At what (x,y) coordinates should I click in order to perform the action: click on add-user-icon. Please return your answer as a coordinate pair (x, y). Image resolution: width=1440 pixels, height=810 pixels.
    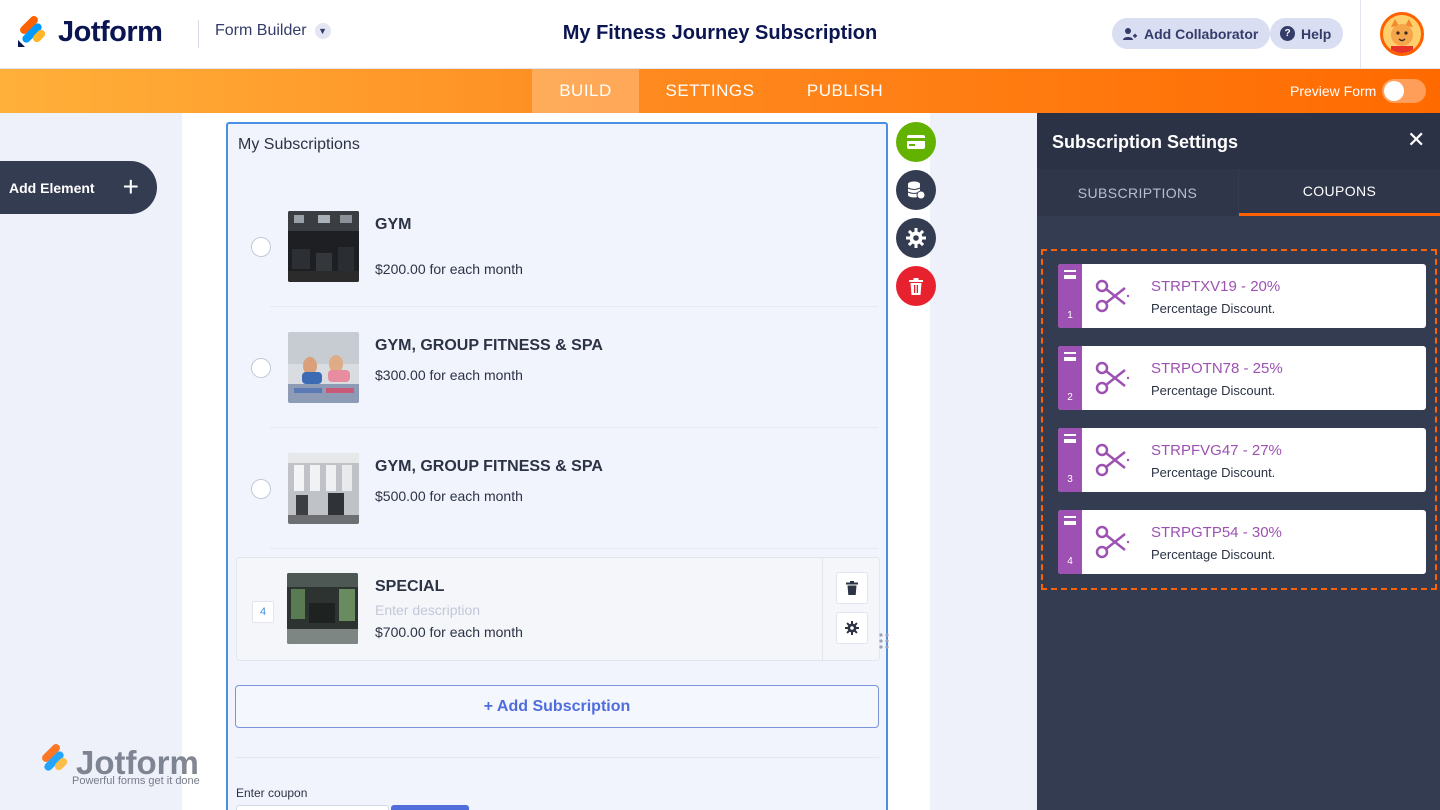
    Looking at the image, I should click on (1130, 33).